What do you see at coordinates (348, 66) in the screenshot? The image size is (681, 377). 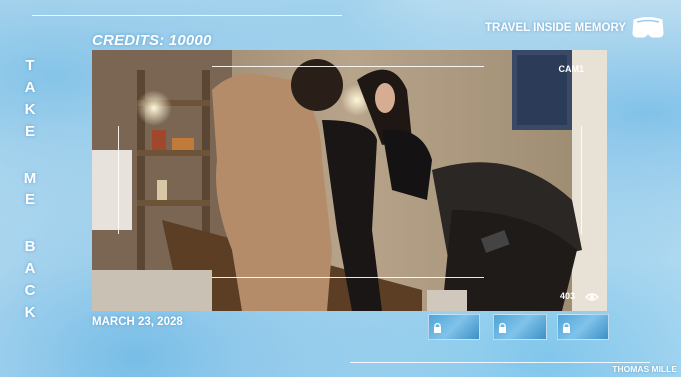 I see `hud-top-line` at bounding box center [348, 66].